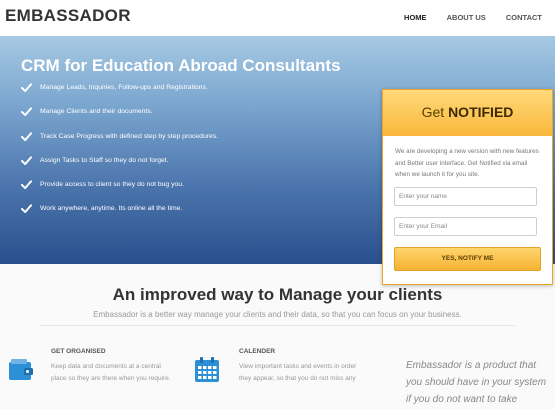  What do you see at coordinates (207, 369) in the screenshot?
I see `calendar-icon` at bounding box center [207, 369].